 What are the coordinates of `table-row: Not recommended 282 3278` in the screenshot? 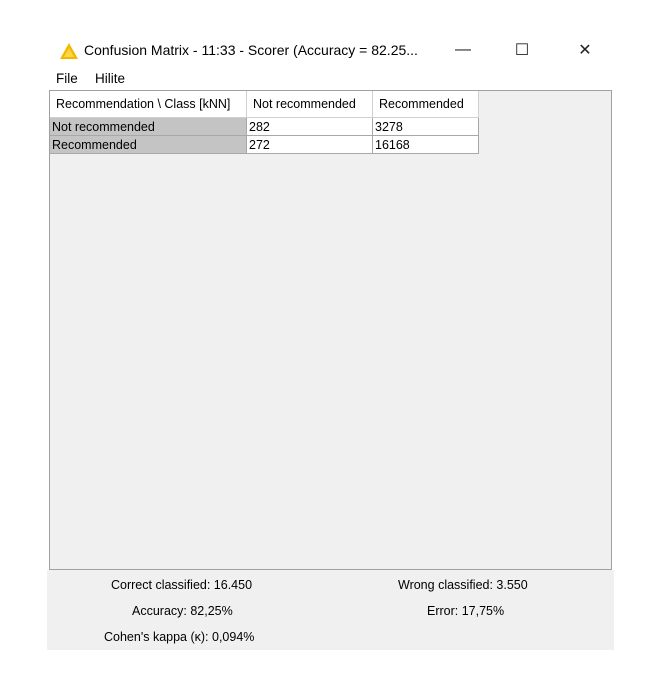 It's located at (264, 126).